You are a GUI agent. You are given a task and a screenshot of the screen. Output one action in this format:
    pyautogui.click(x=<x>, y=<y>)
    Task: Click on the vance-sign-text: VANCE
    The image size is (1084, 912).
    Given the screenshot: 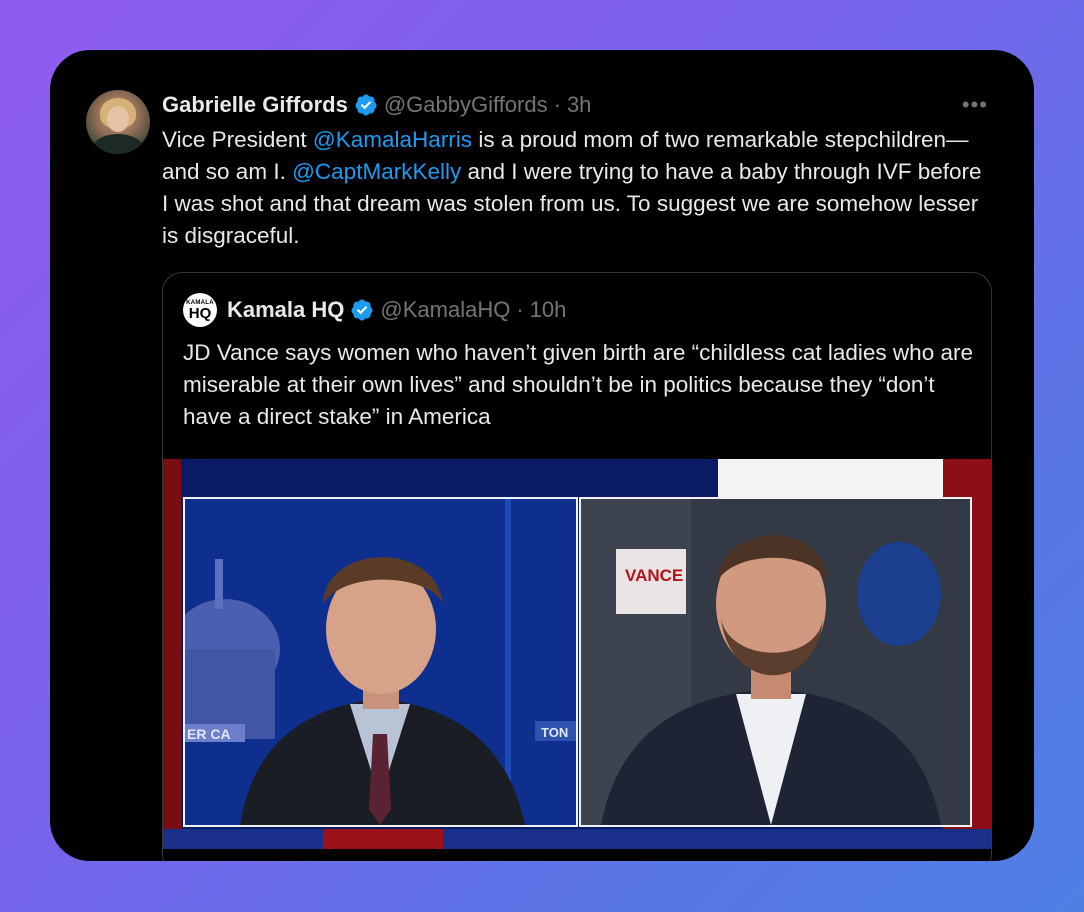 What is the action you would take?
    pyautogui.click(x=654, y=575)
    